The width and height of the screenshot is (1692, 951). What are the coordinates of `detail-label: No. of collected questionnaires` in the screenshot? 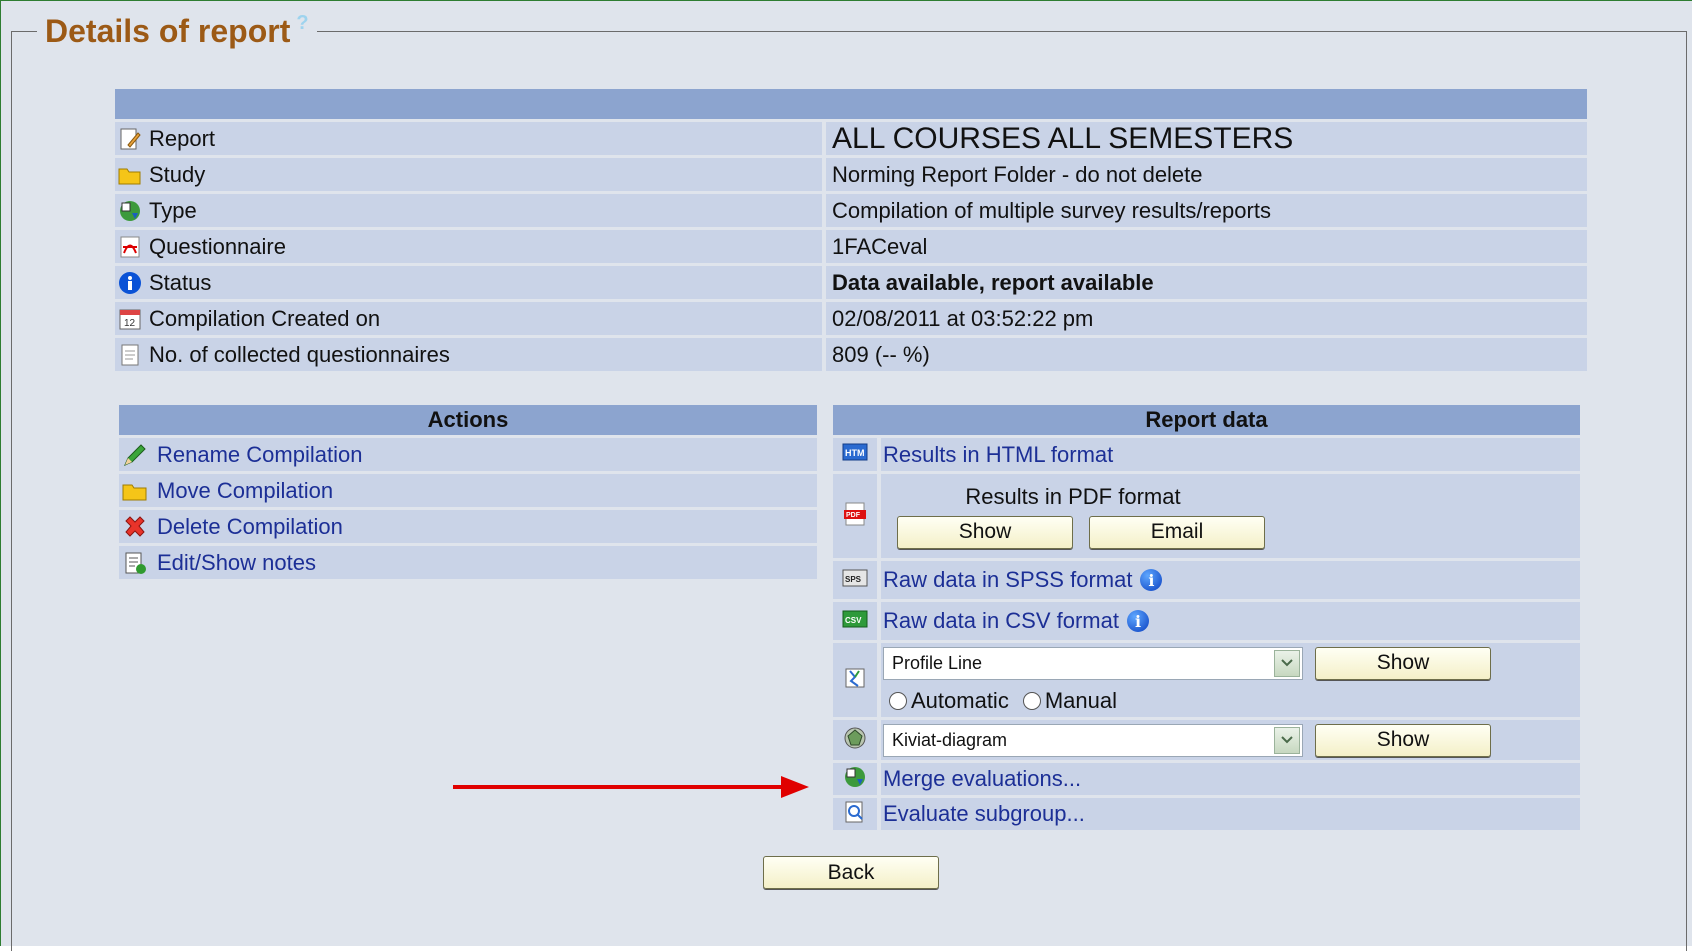 It's located at (299, 354).